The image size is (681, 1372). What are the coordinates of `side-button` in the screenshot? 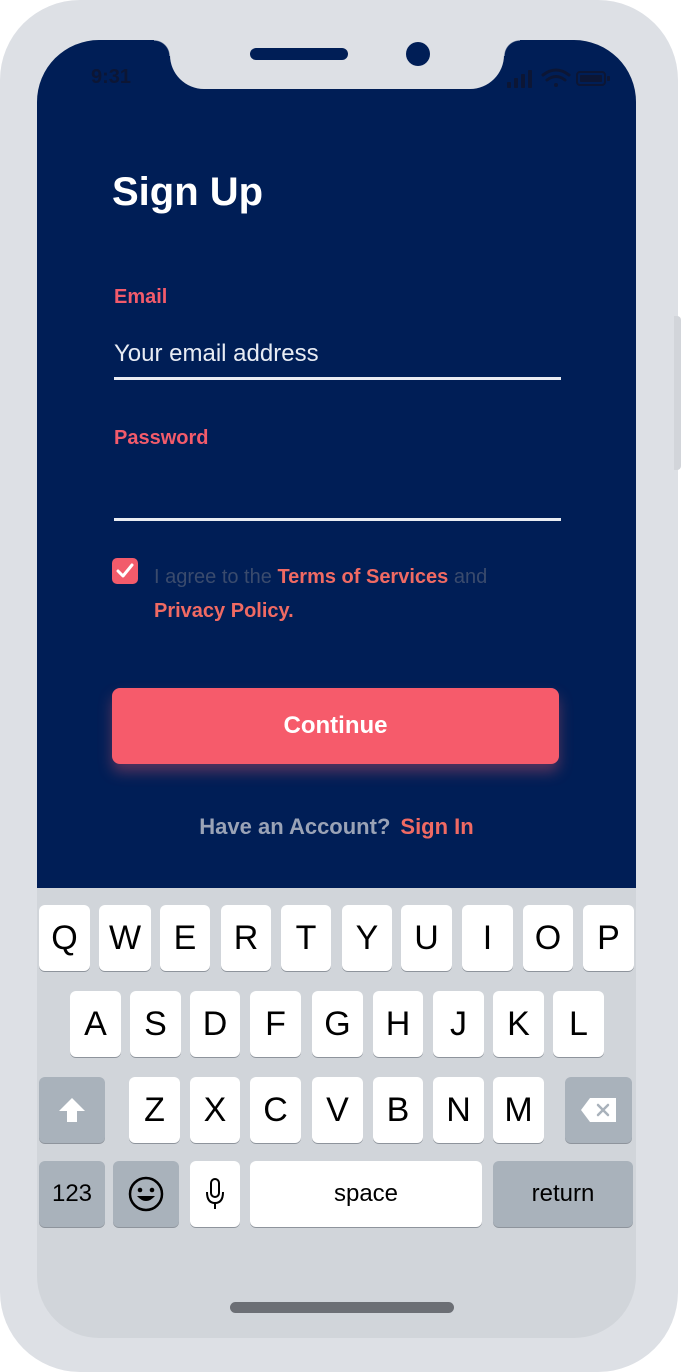 It's located at (677, 393).